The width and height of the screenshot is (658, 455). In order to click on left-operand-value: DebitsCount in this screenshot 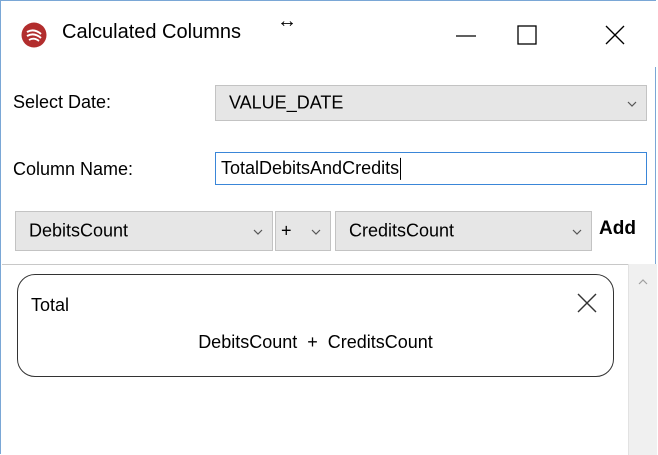, I will do `click(79, 230)`.